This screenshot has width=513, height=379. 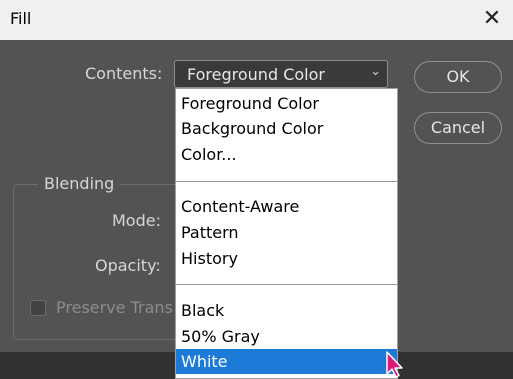 I want to click on option-black: Black, so click(x=286, y=310).